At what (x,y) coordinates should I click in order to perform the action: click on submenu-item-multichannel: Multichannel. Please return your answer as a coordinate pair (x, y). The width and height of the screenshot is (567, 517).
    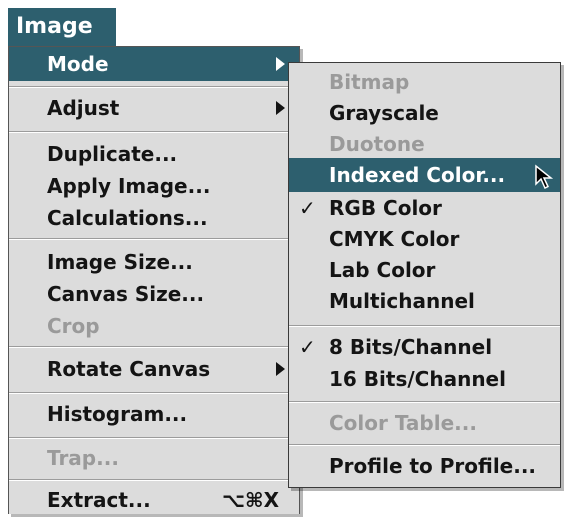
    Looking at the image, I should click on (424, 301).